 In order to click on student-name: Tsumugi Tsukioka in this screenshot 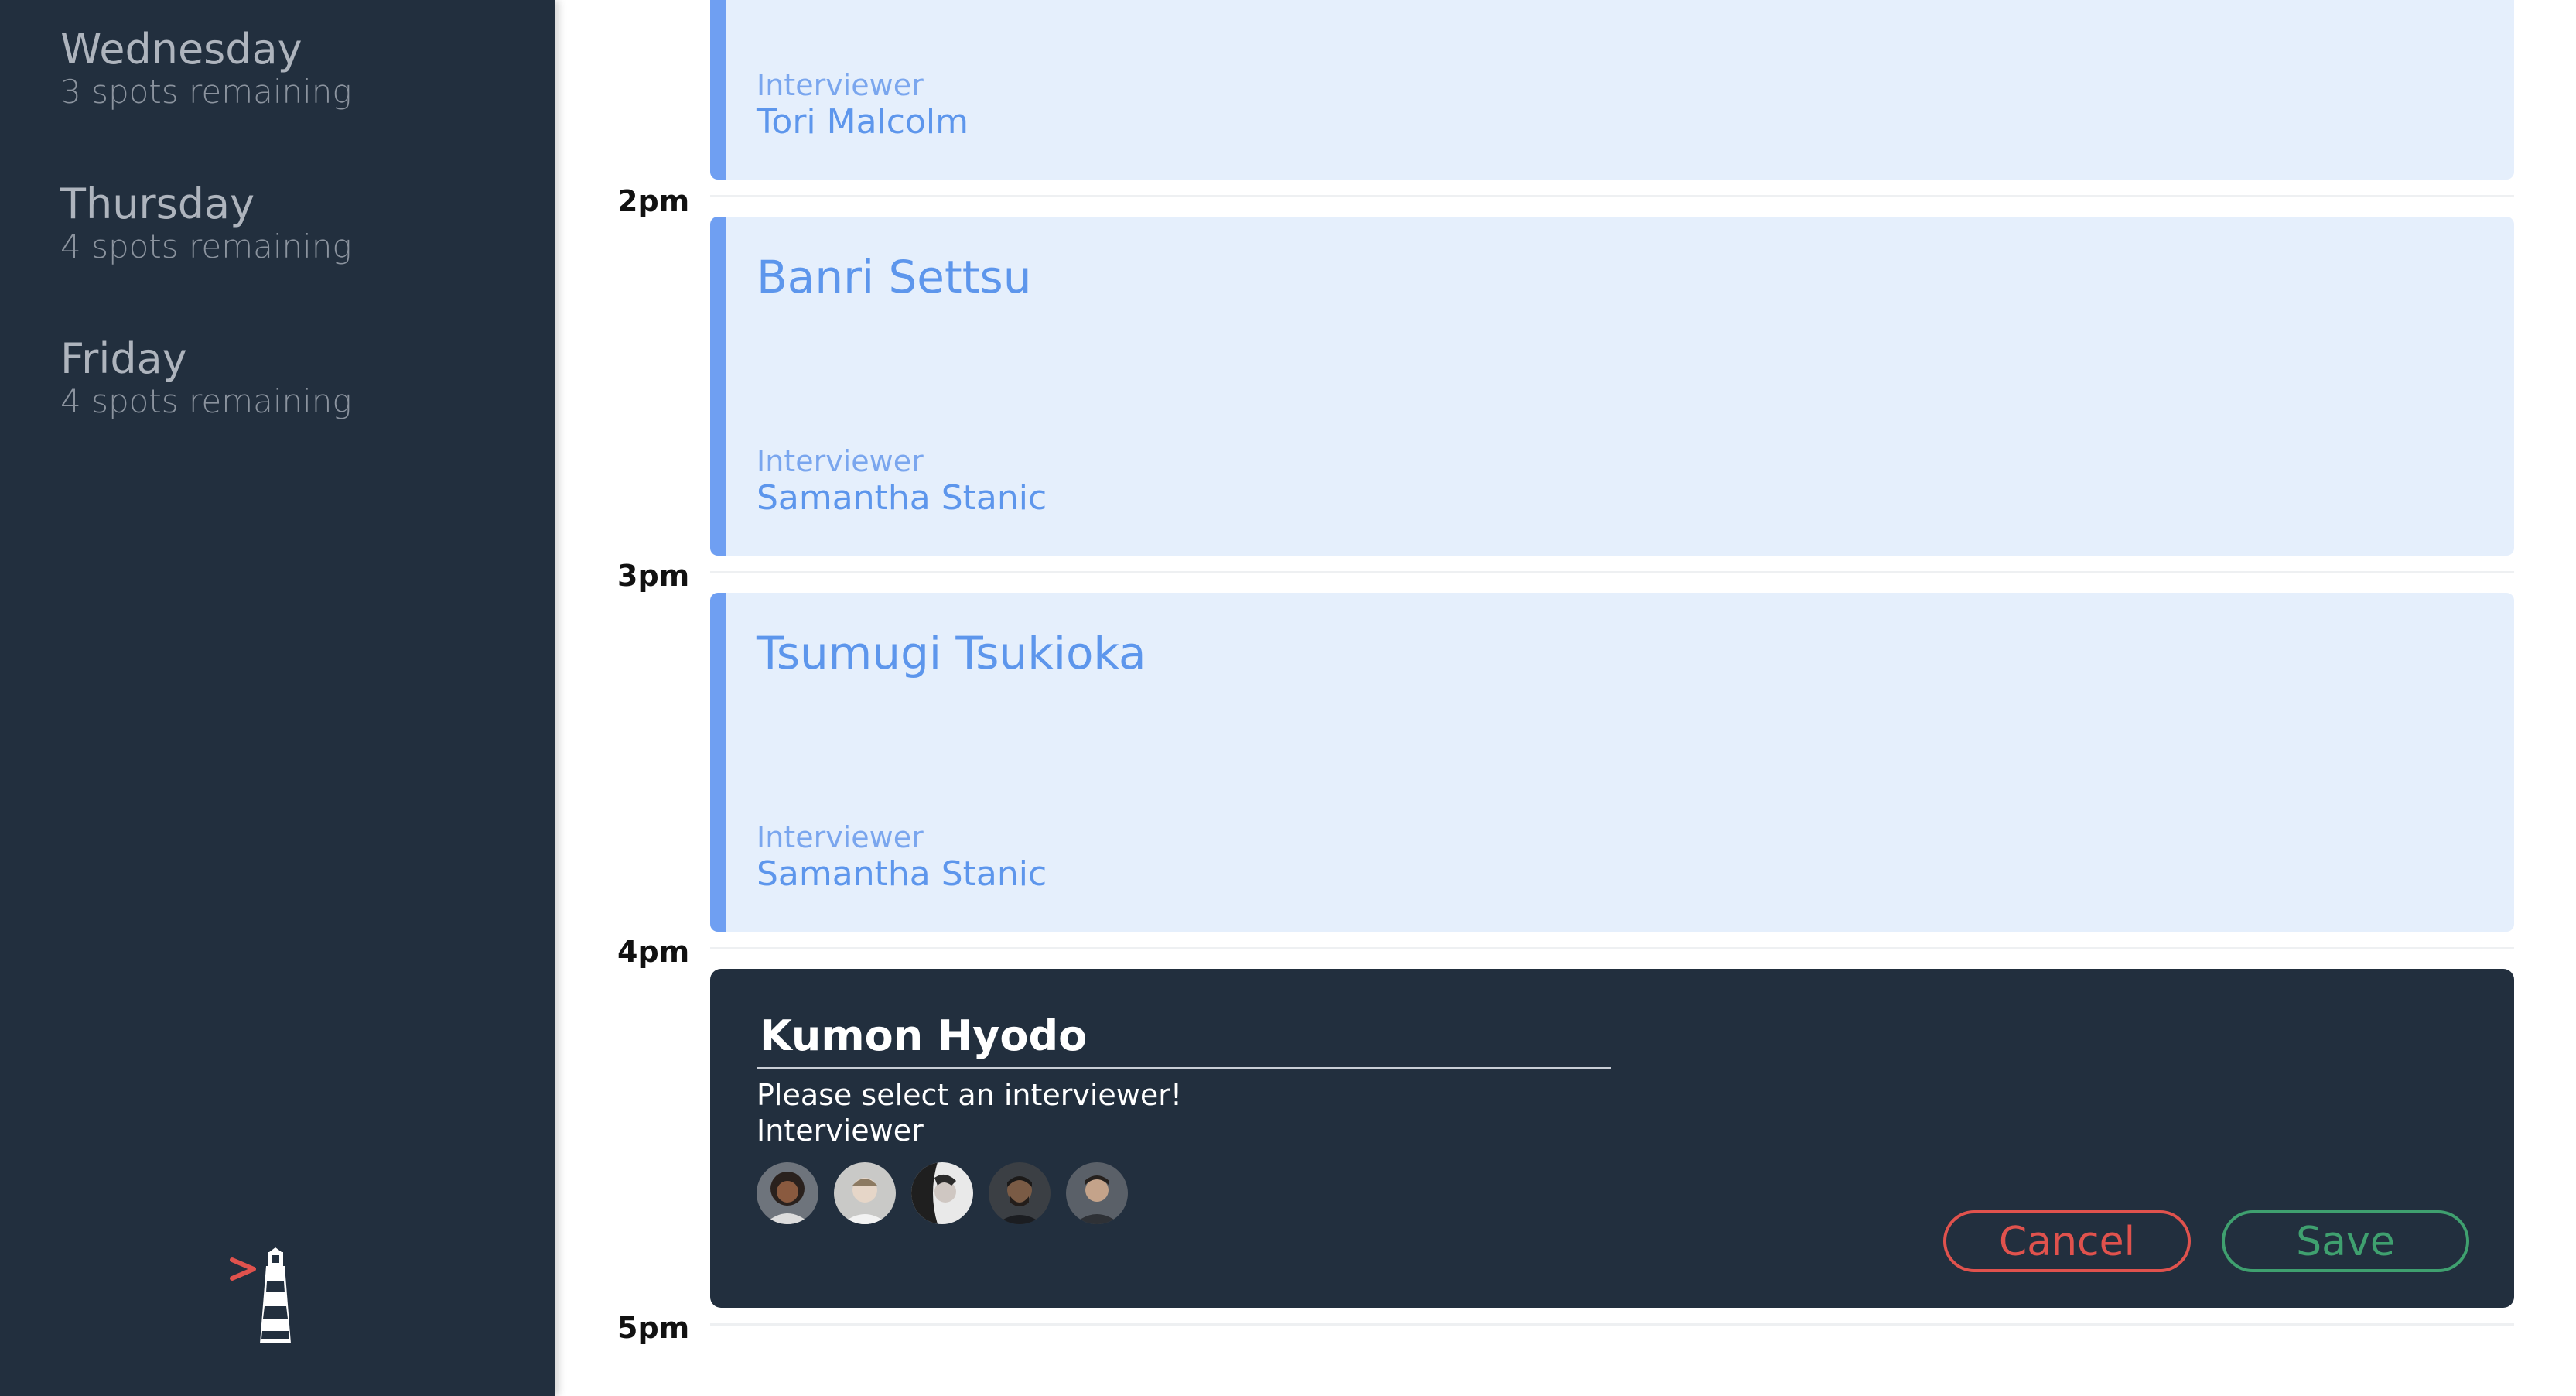, I will do `click(951, 653)`.